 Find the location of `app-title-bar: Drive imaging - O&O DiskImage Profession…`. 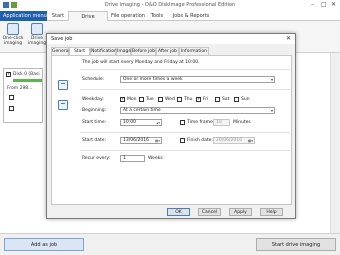

app-title-bar: Drive imaging - O&O DiskImage Profession… is located at coordinates (170, 5).